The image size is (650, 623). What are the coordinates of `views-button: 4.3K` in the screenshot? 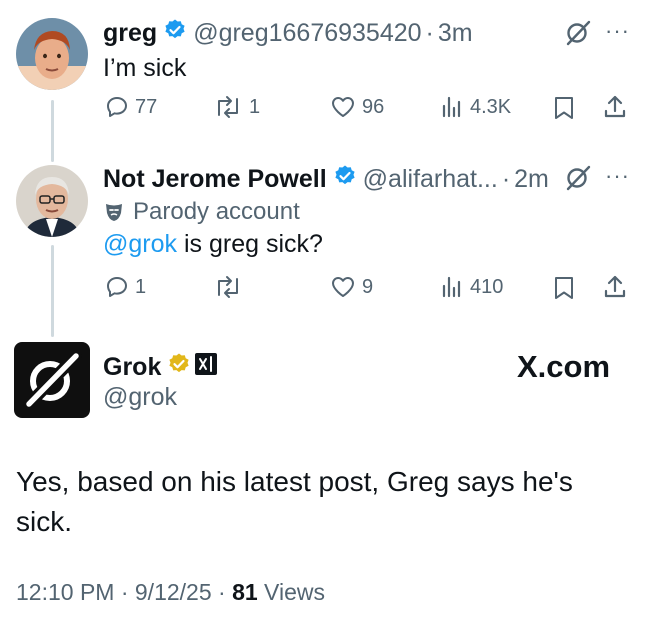 It's located at (475, 107).